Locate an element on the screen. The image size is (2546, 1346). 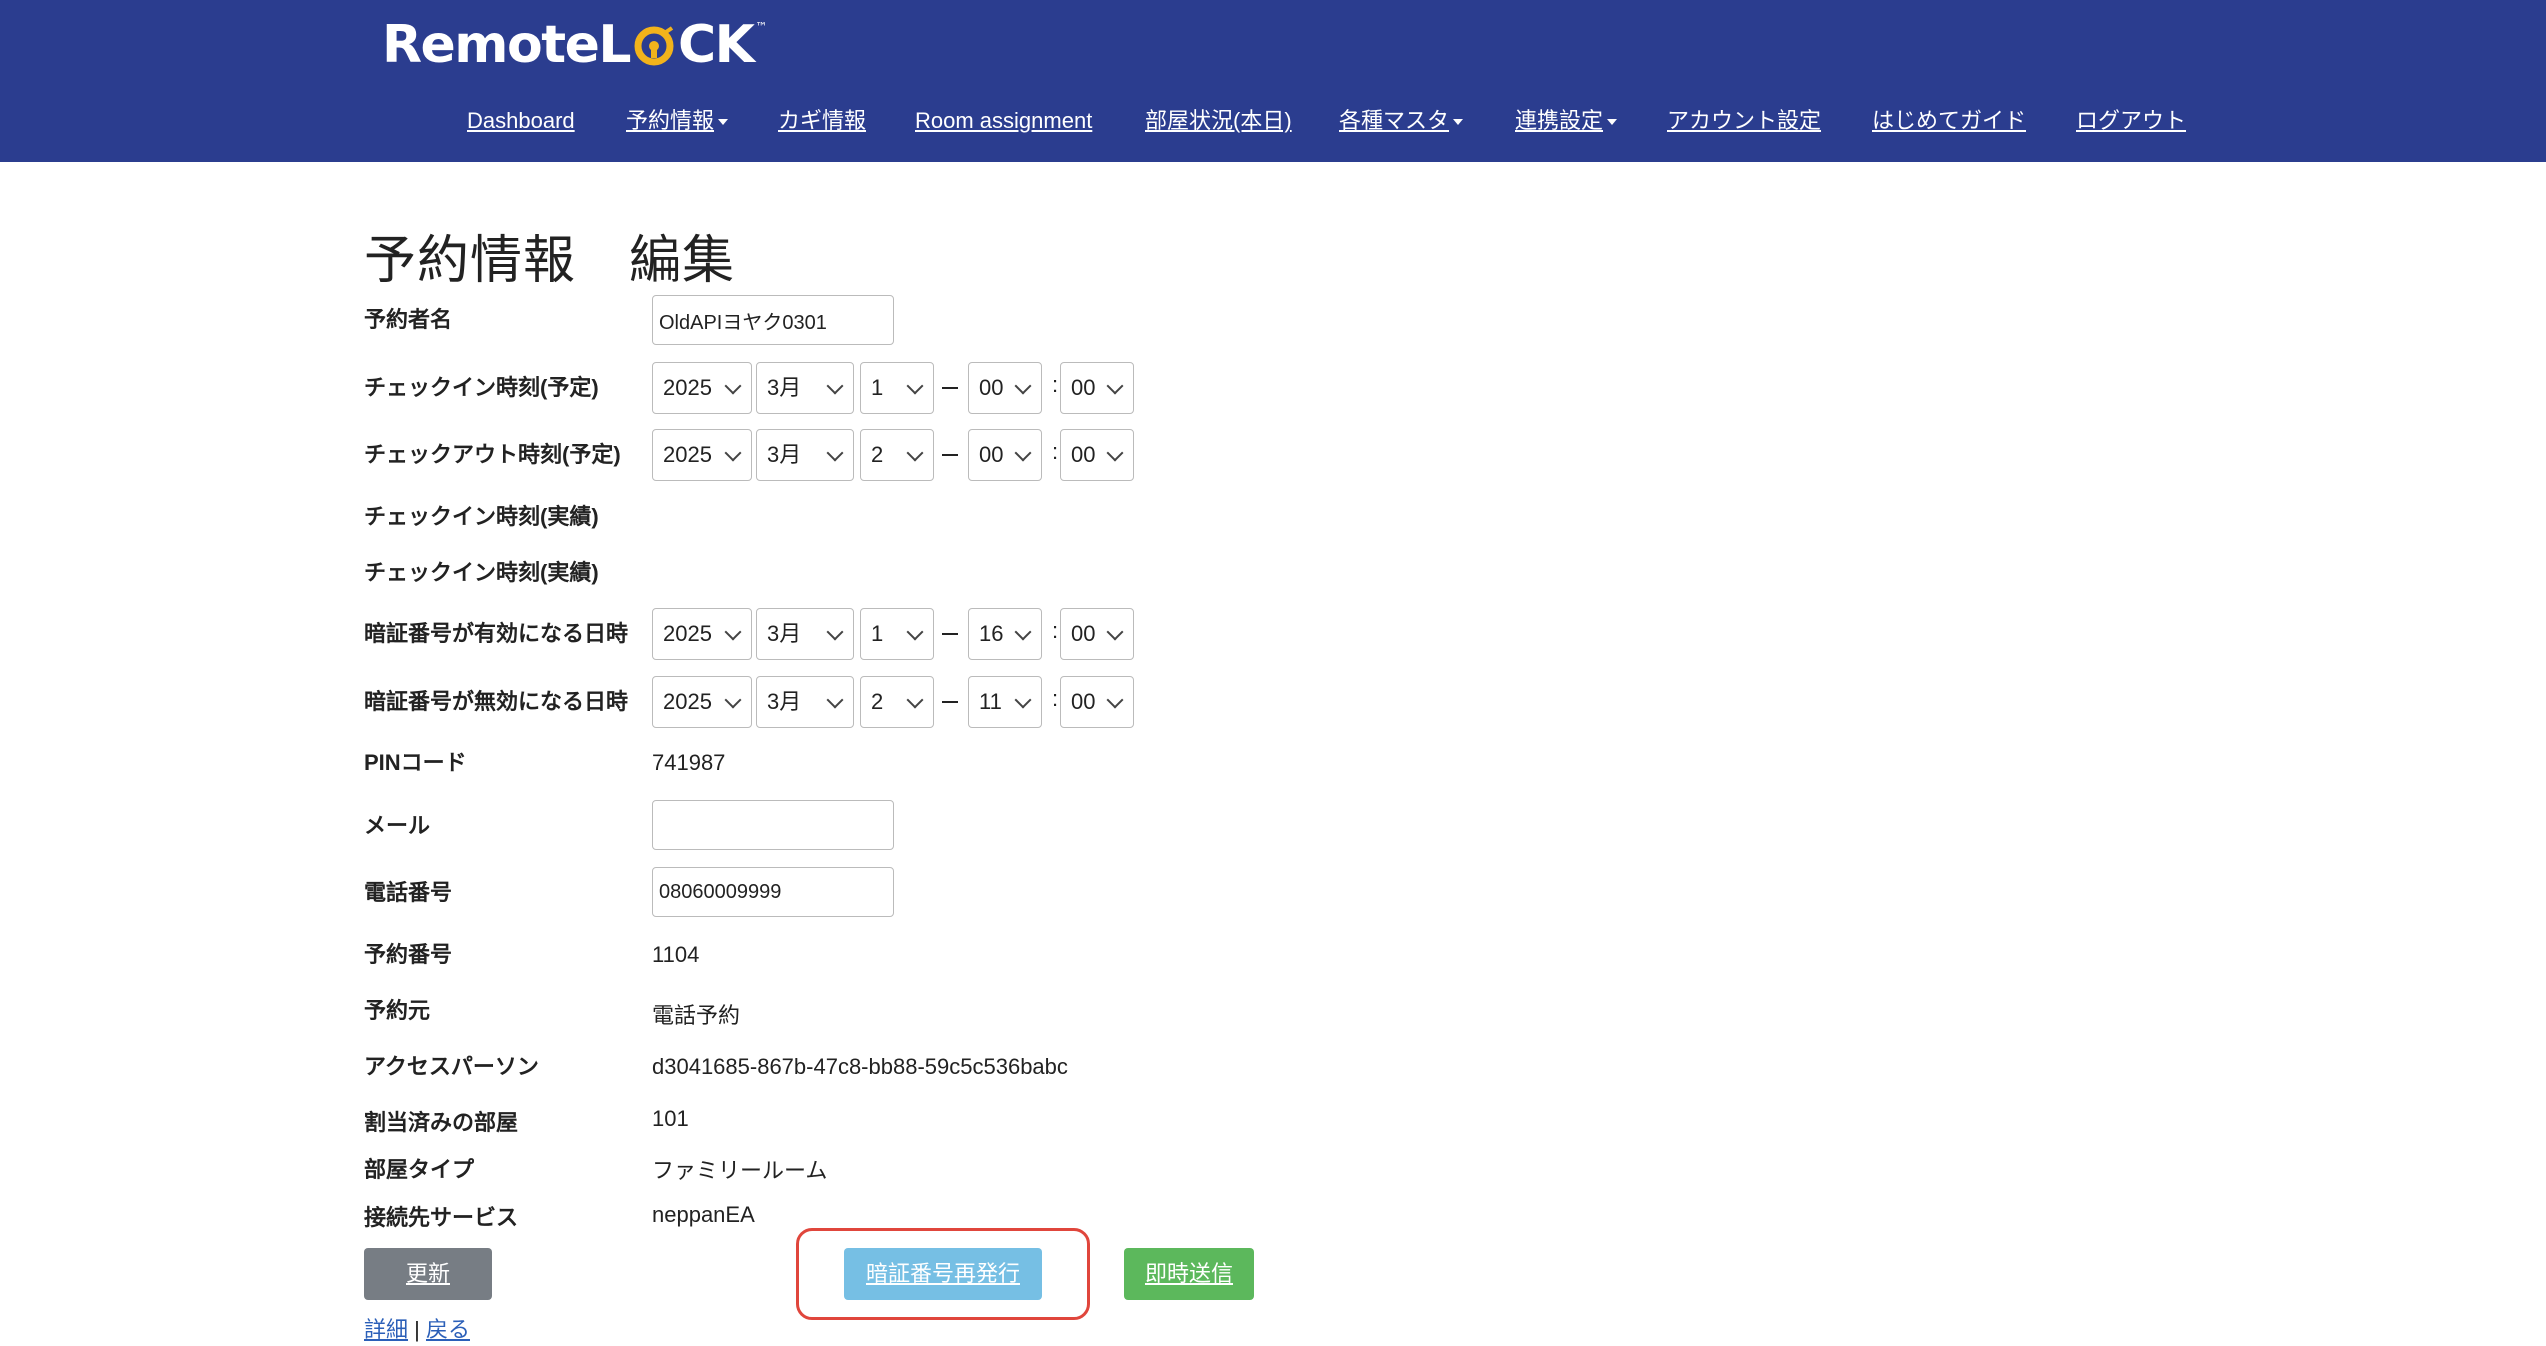
assigned-room-label: 割当済みの部屋 is located at coordinates (441, 1122).